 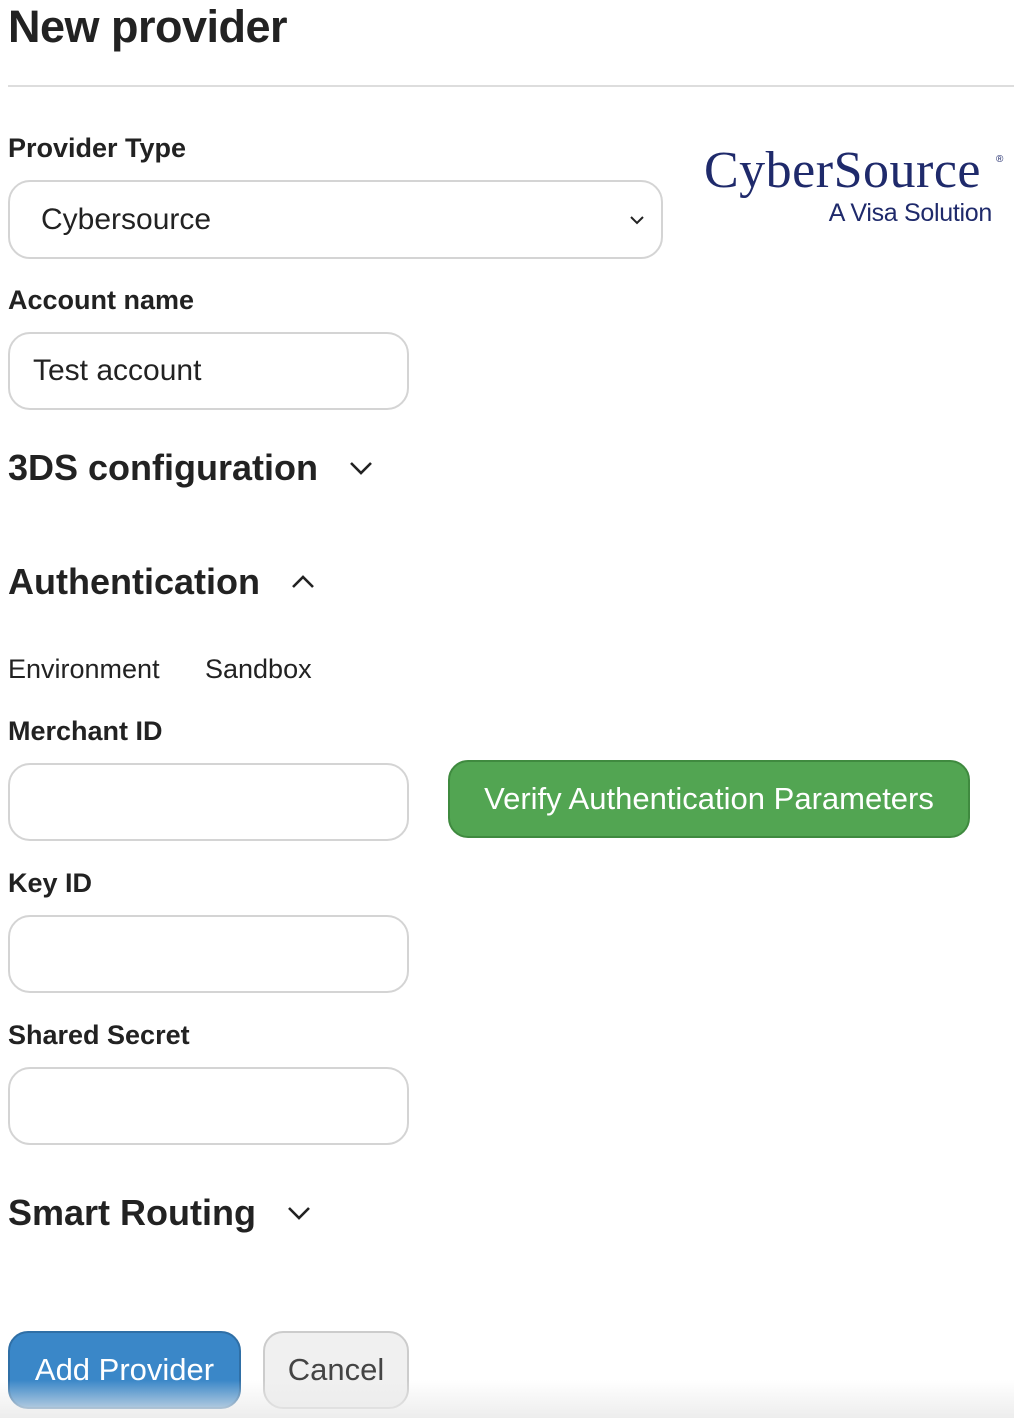 What do you see at coordinates (208, 802) in the screenshot?
I see `merchant-id-input` at bounding box center [208, 802].